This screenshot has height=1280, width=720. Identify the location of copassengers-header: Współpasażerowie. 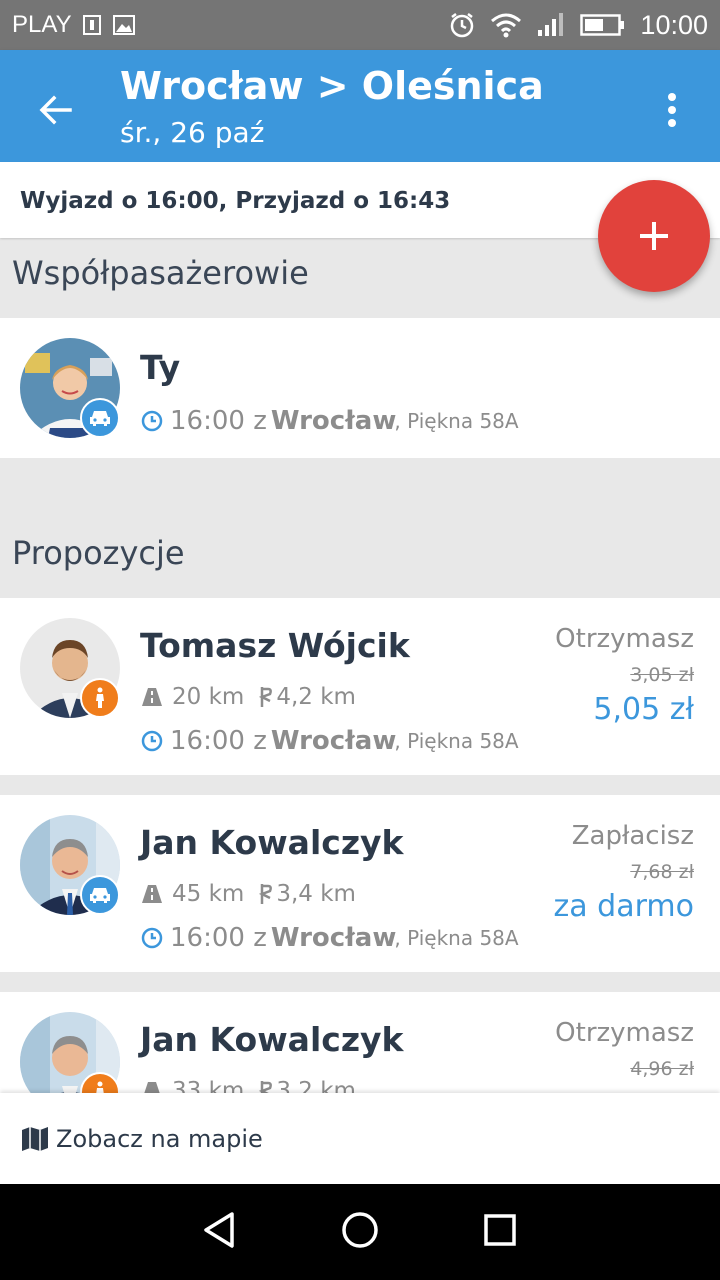
(160, 273).